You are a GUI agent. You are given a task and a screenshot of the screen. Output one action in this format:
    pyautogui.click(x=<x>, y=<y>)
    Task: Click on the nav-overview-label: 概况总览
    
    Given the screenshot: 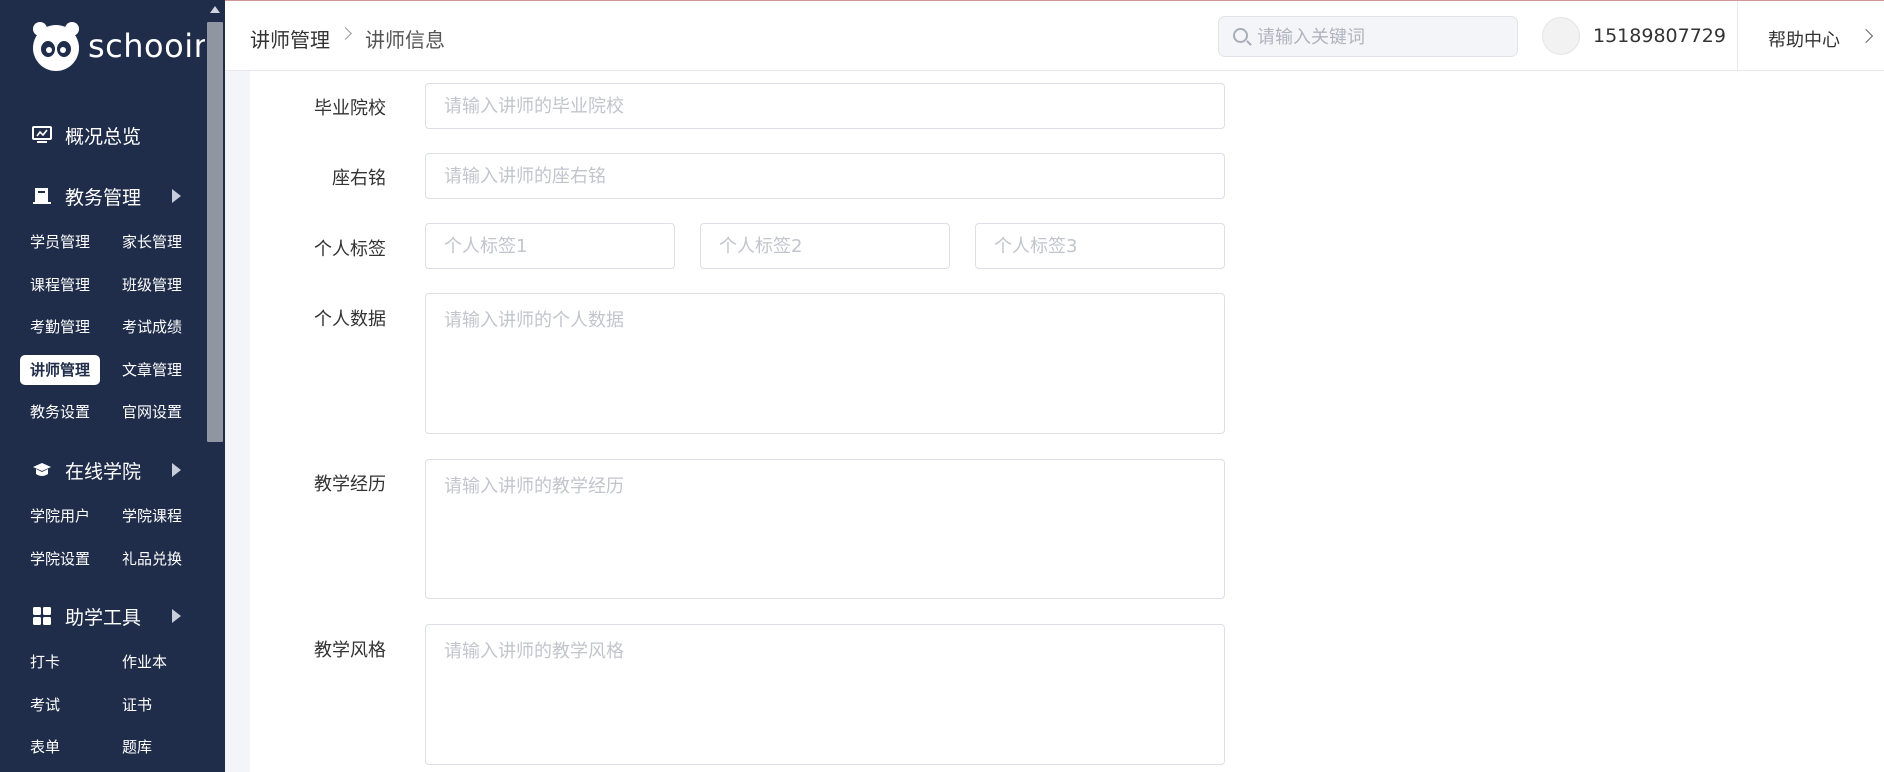 What is the action you would take?
    pyautogui.click(x=103, y=136)
    